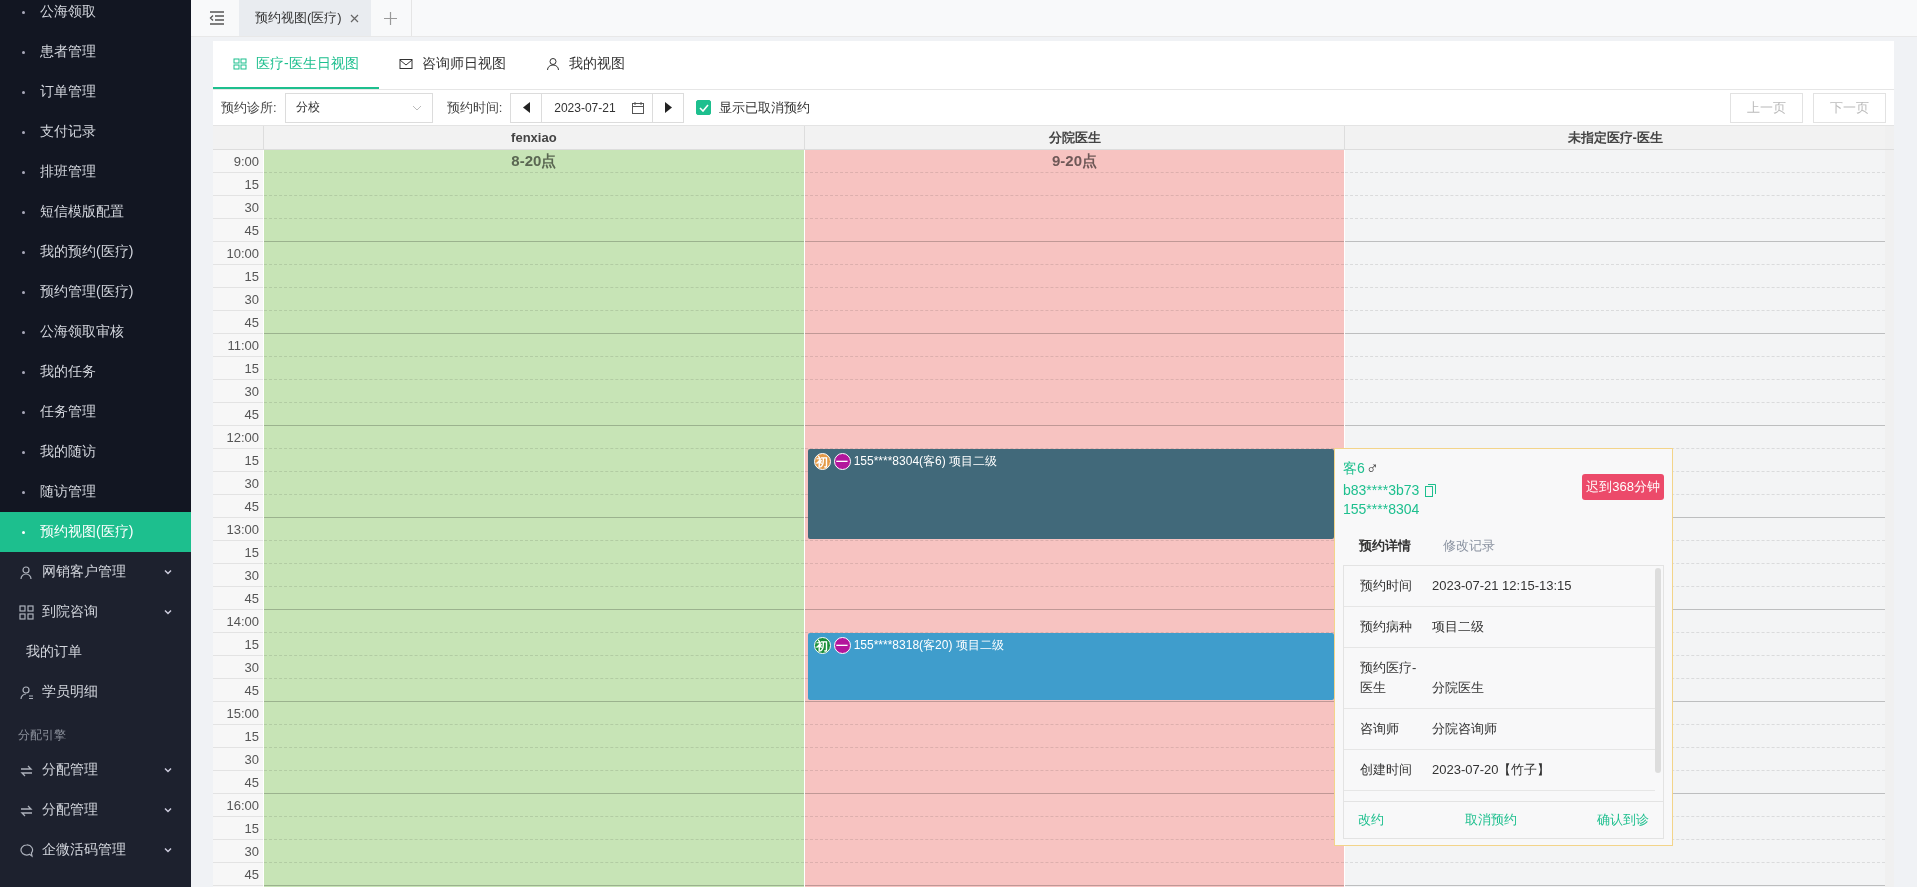  Describe the element at coordinates (95, 172) in the screenshot. I see `sidebar-item: 排班管理` at that location.